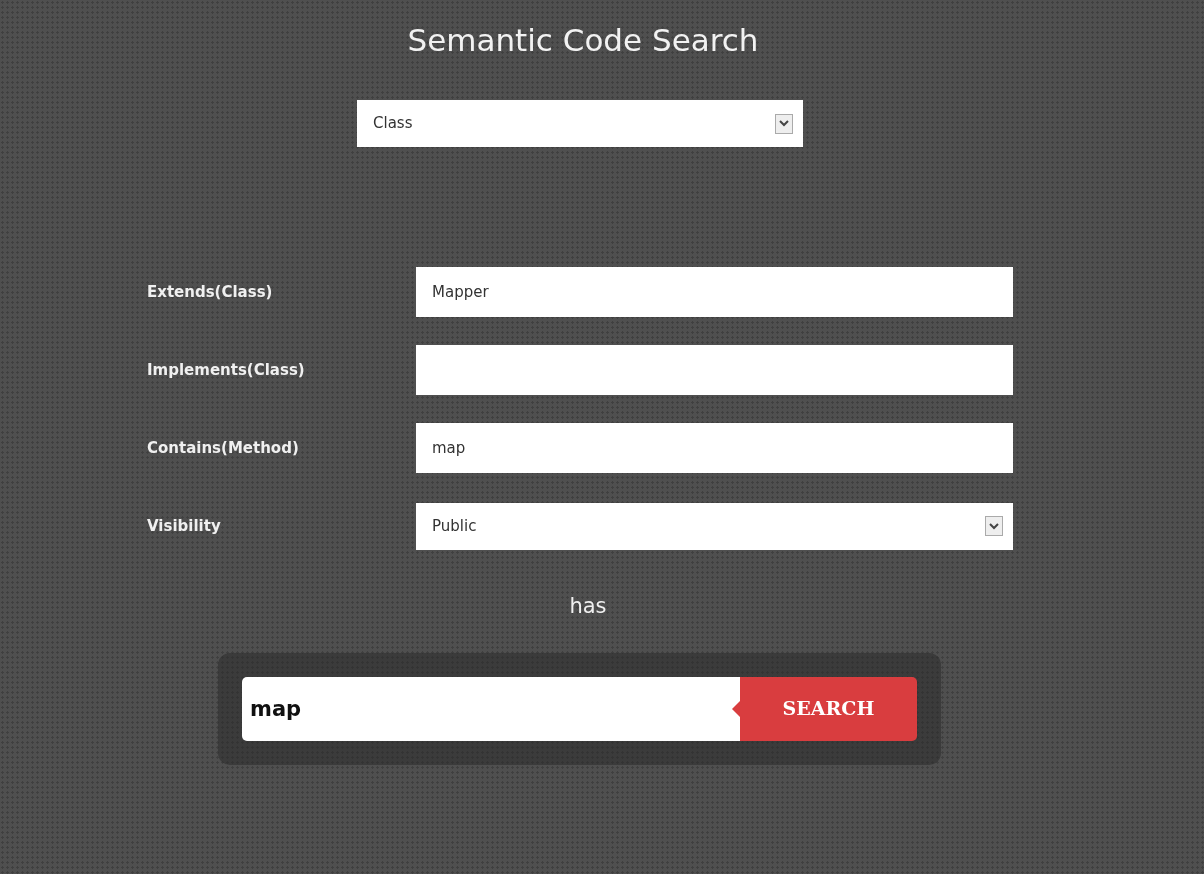 The height and width of the screenshot is (874, 1204). What do you see at coordinates (487, 708) in the screenshot?
I see `search-field: map` at bounding box center [487, 708].